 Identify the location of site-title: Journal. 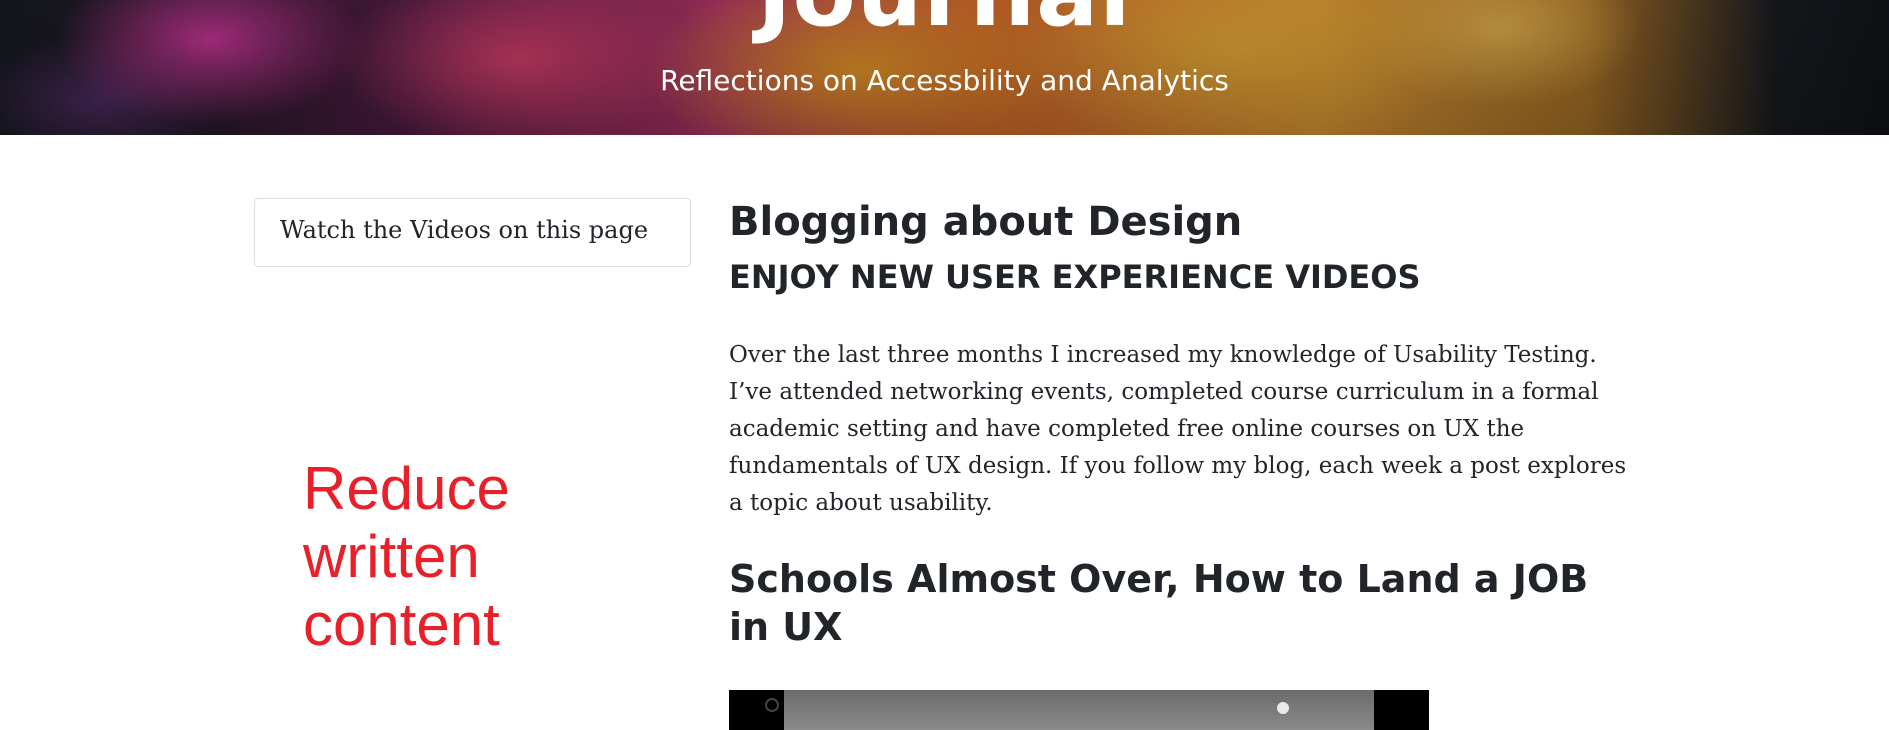
(944, 20).